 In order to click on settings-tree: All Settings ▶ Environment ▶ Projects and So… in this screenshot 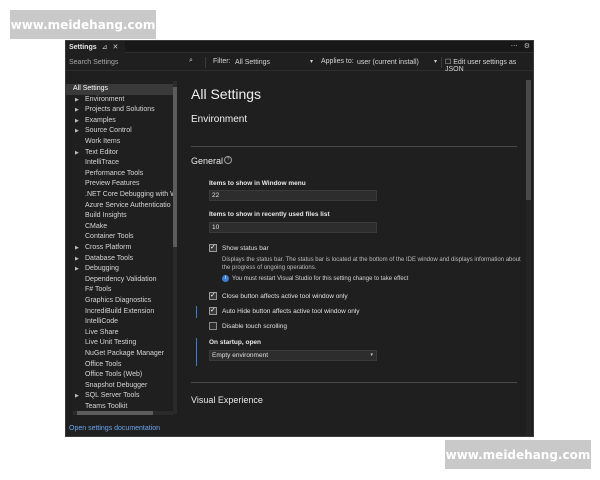, I will do `click(122, 246)`.